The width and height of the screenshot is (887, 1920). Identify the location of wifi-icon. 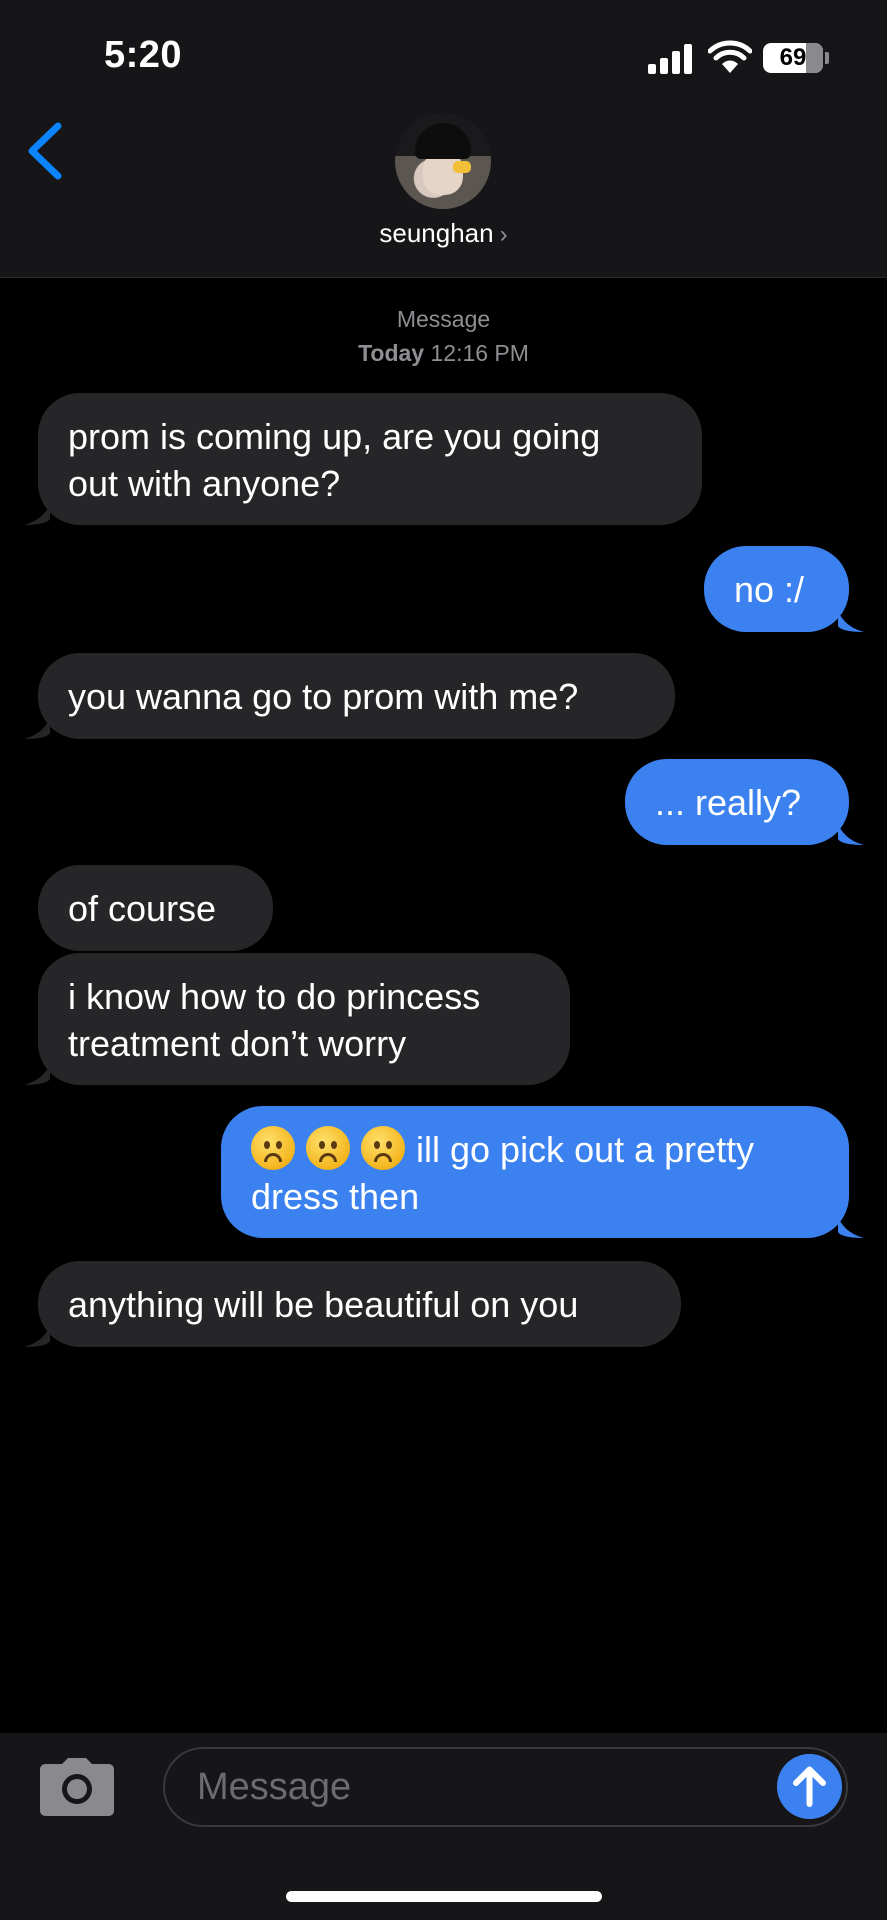
(730, 56).